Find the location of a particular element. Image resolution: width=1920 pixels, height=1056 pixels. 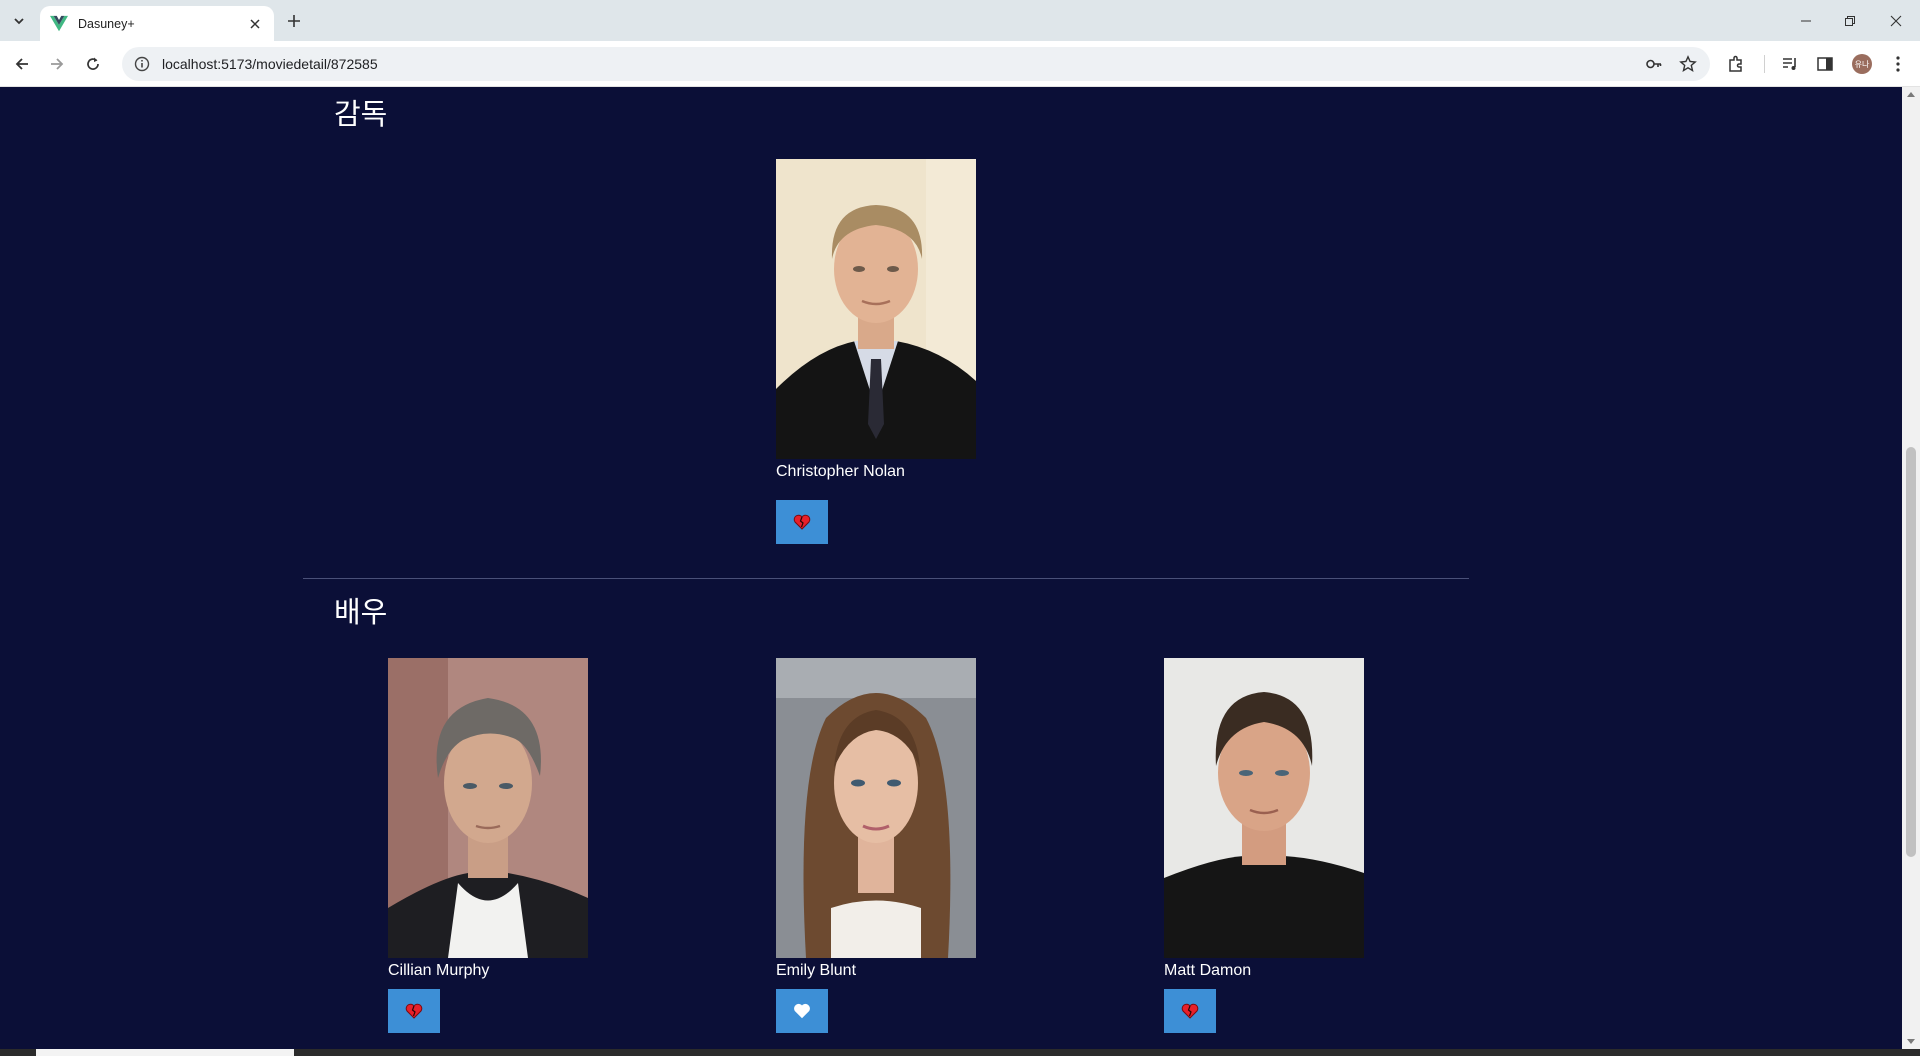

address-bar: localhost:5173/moviedetail/872585 is located at coordinates (916, 64).